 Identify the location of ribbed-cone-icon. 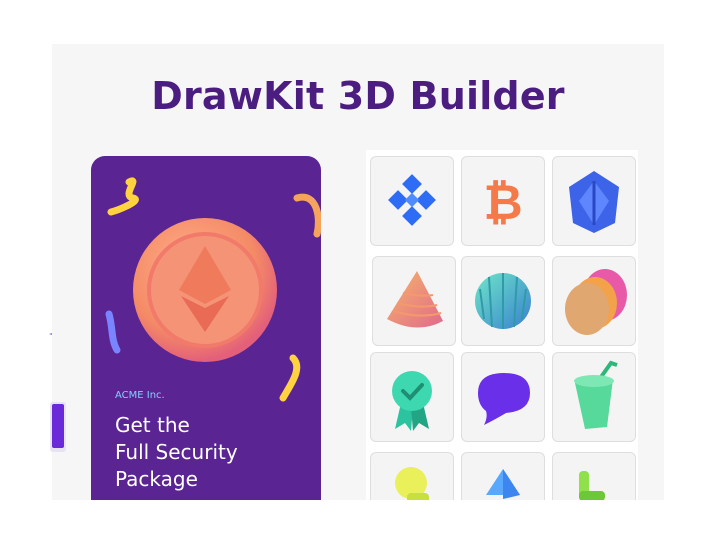
(415, 299).